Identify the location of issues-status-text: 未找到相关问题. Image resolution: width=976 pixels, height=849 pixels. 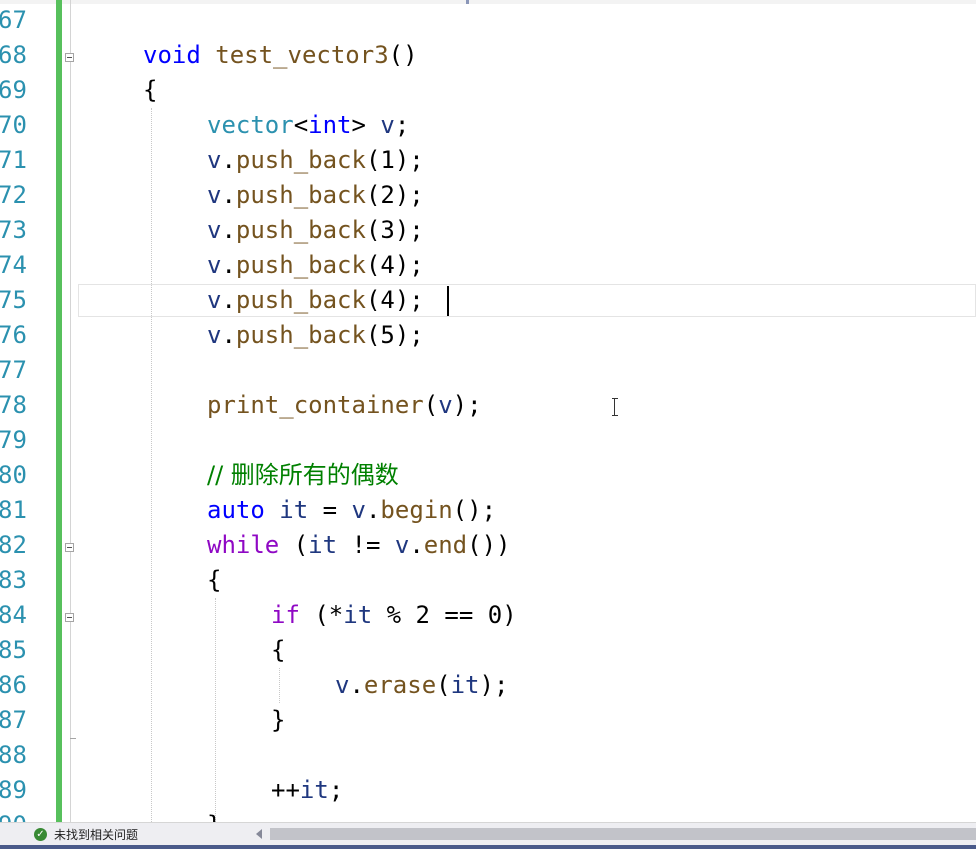
(96, 835).